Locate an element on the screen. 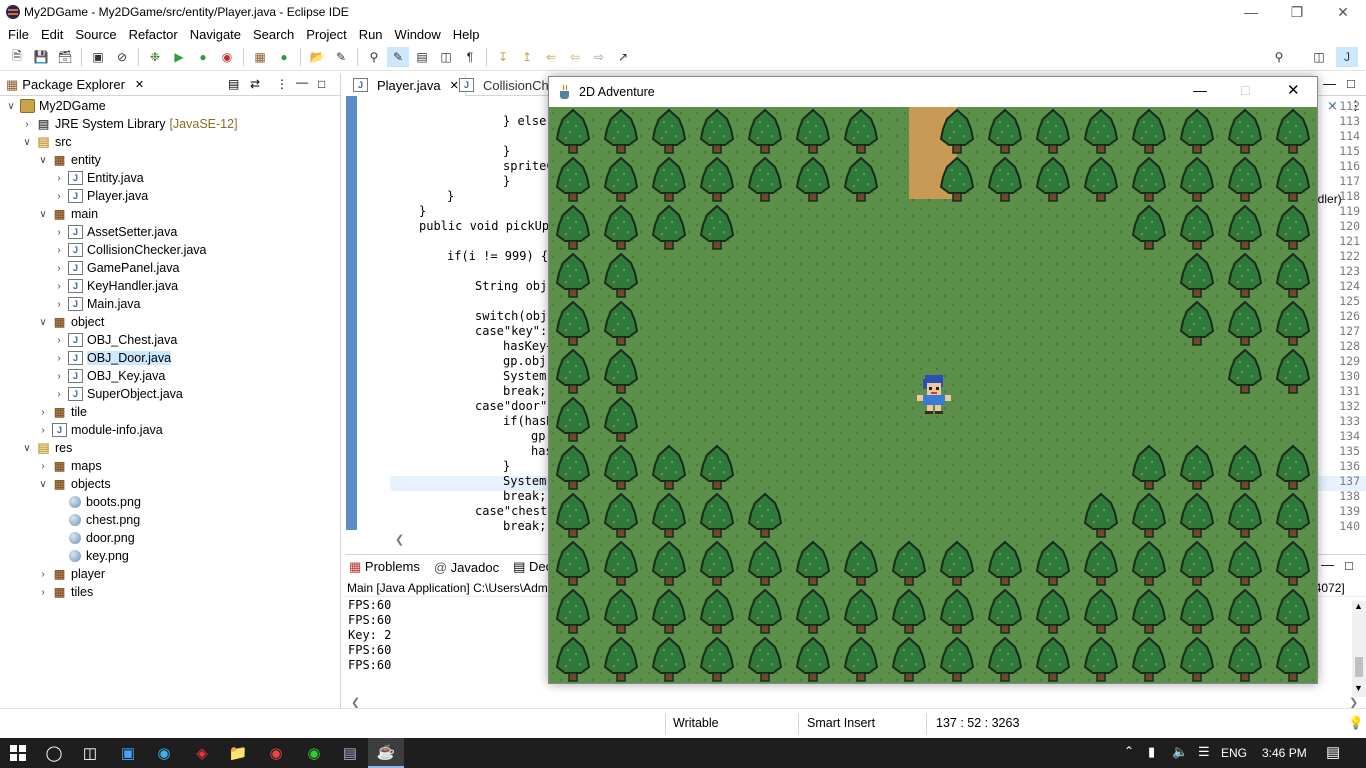  terminal-icon: ▣ is located at coordinates (98, 57).